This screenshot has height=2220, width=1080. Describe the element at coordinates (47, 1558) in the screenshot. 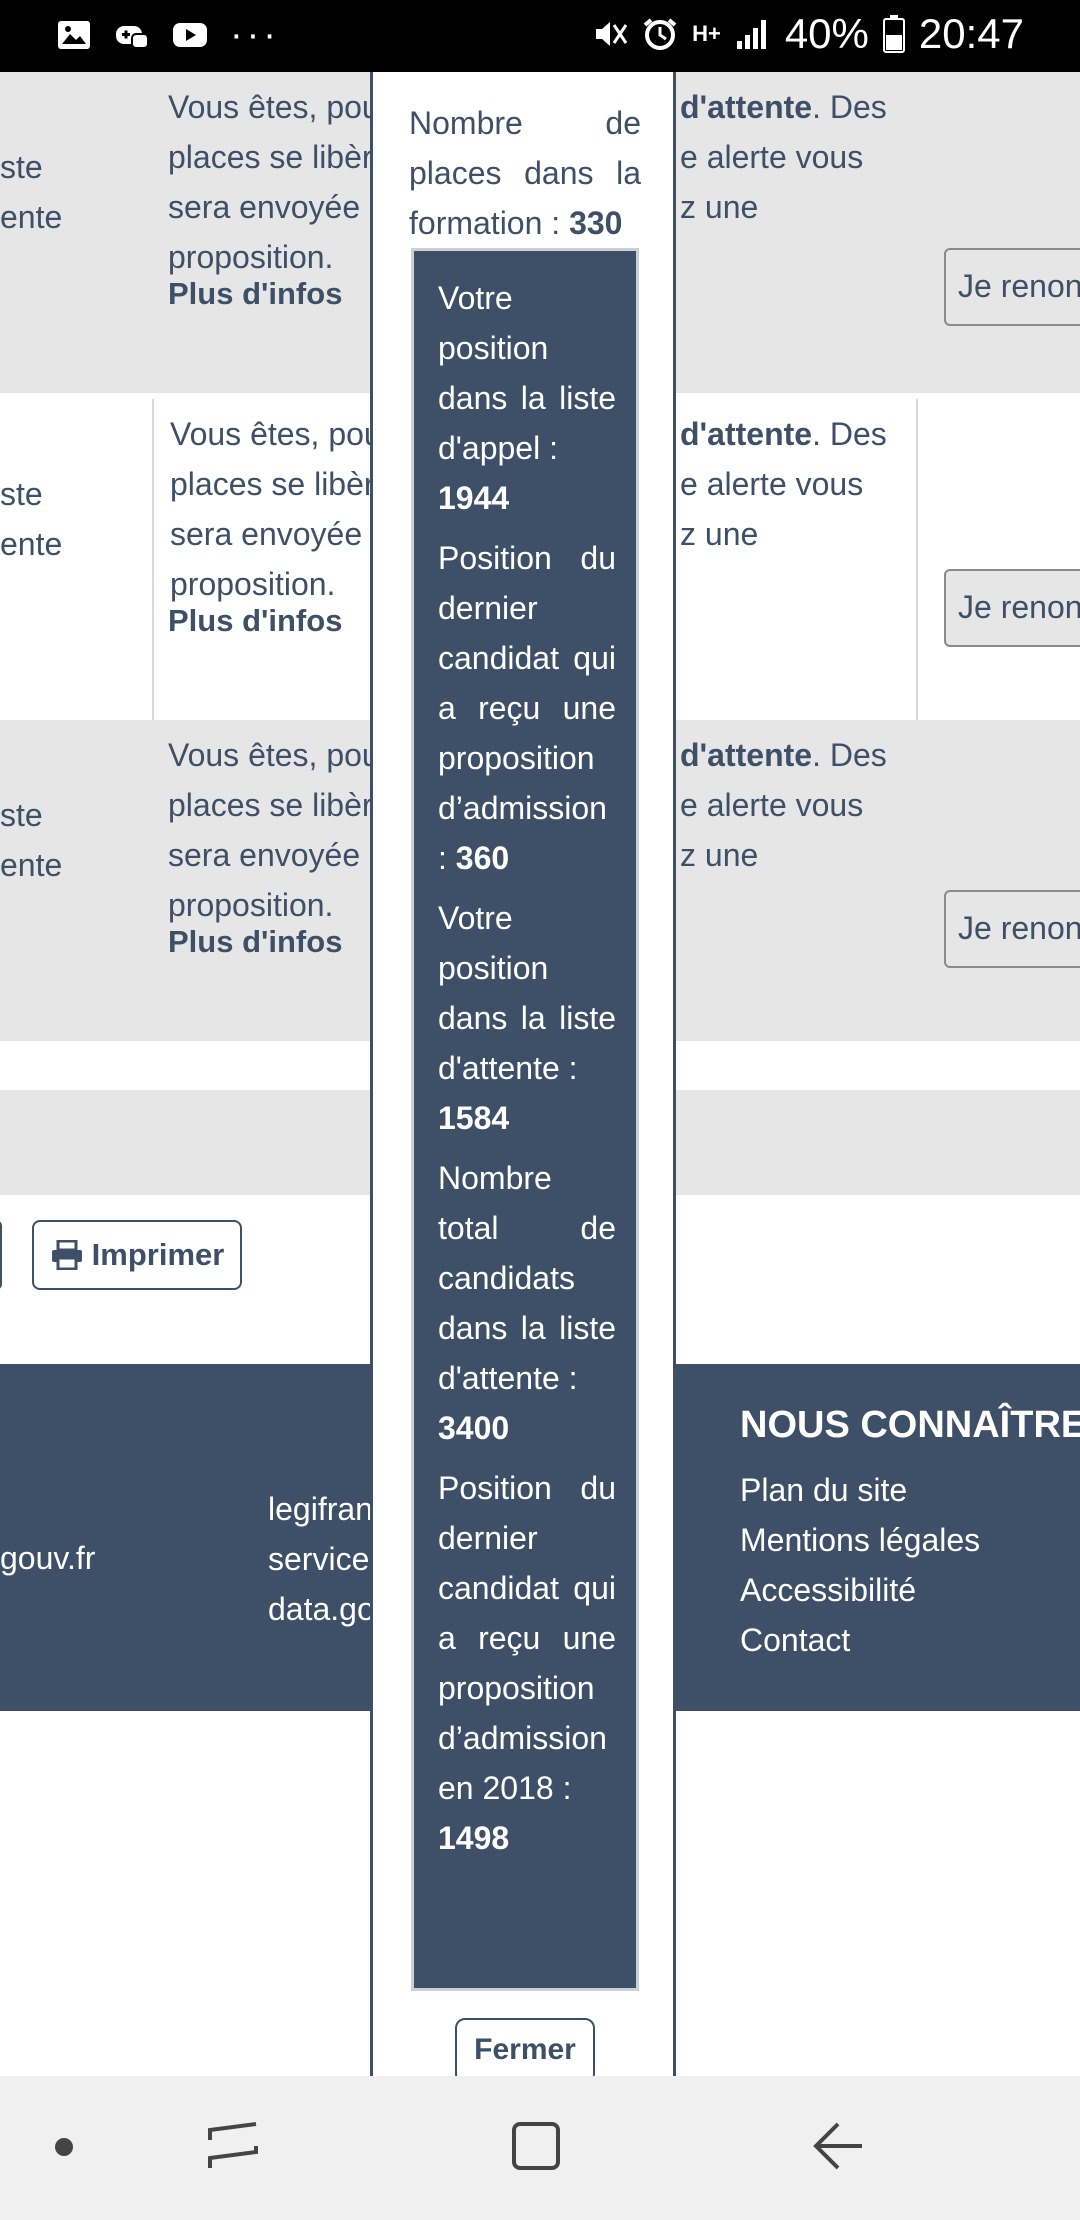

I see `footer-link: gouv.fr` at that location.